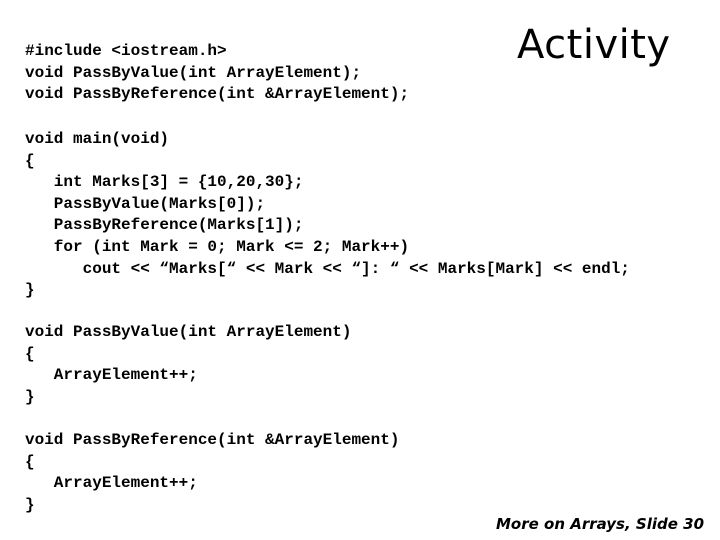 The height and width of the screenshot is (540, 720). I want to click on code-line: void PassByValue(int ArrayElement);, so click(193, 72).